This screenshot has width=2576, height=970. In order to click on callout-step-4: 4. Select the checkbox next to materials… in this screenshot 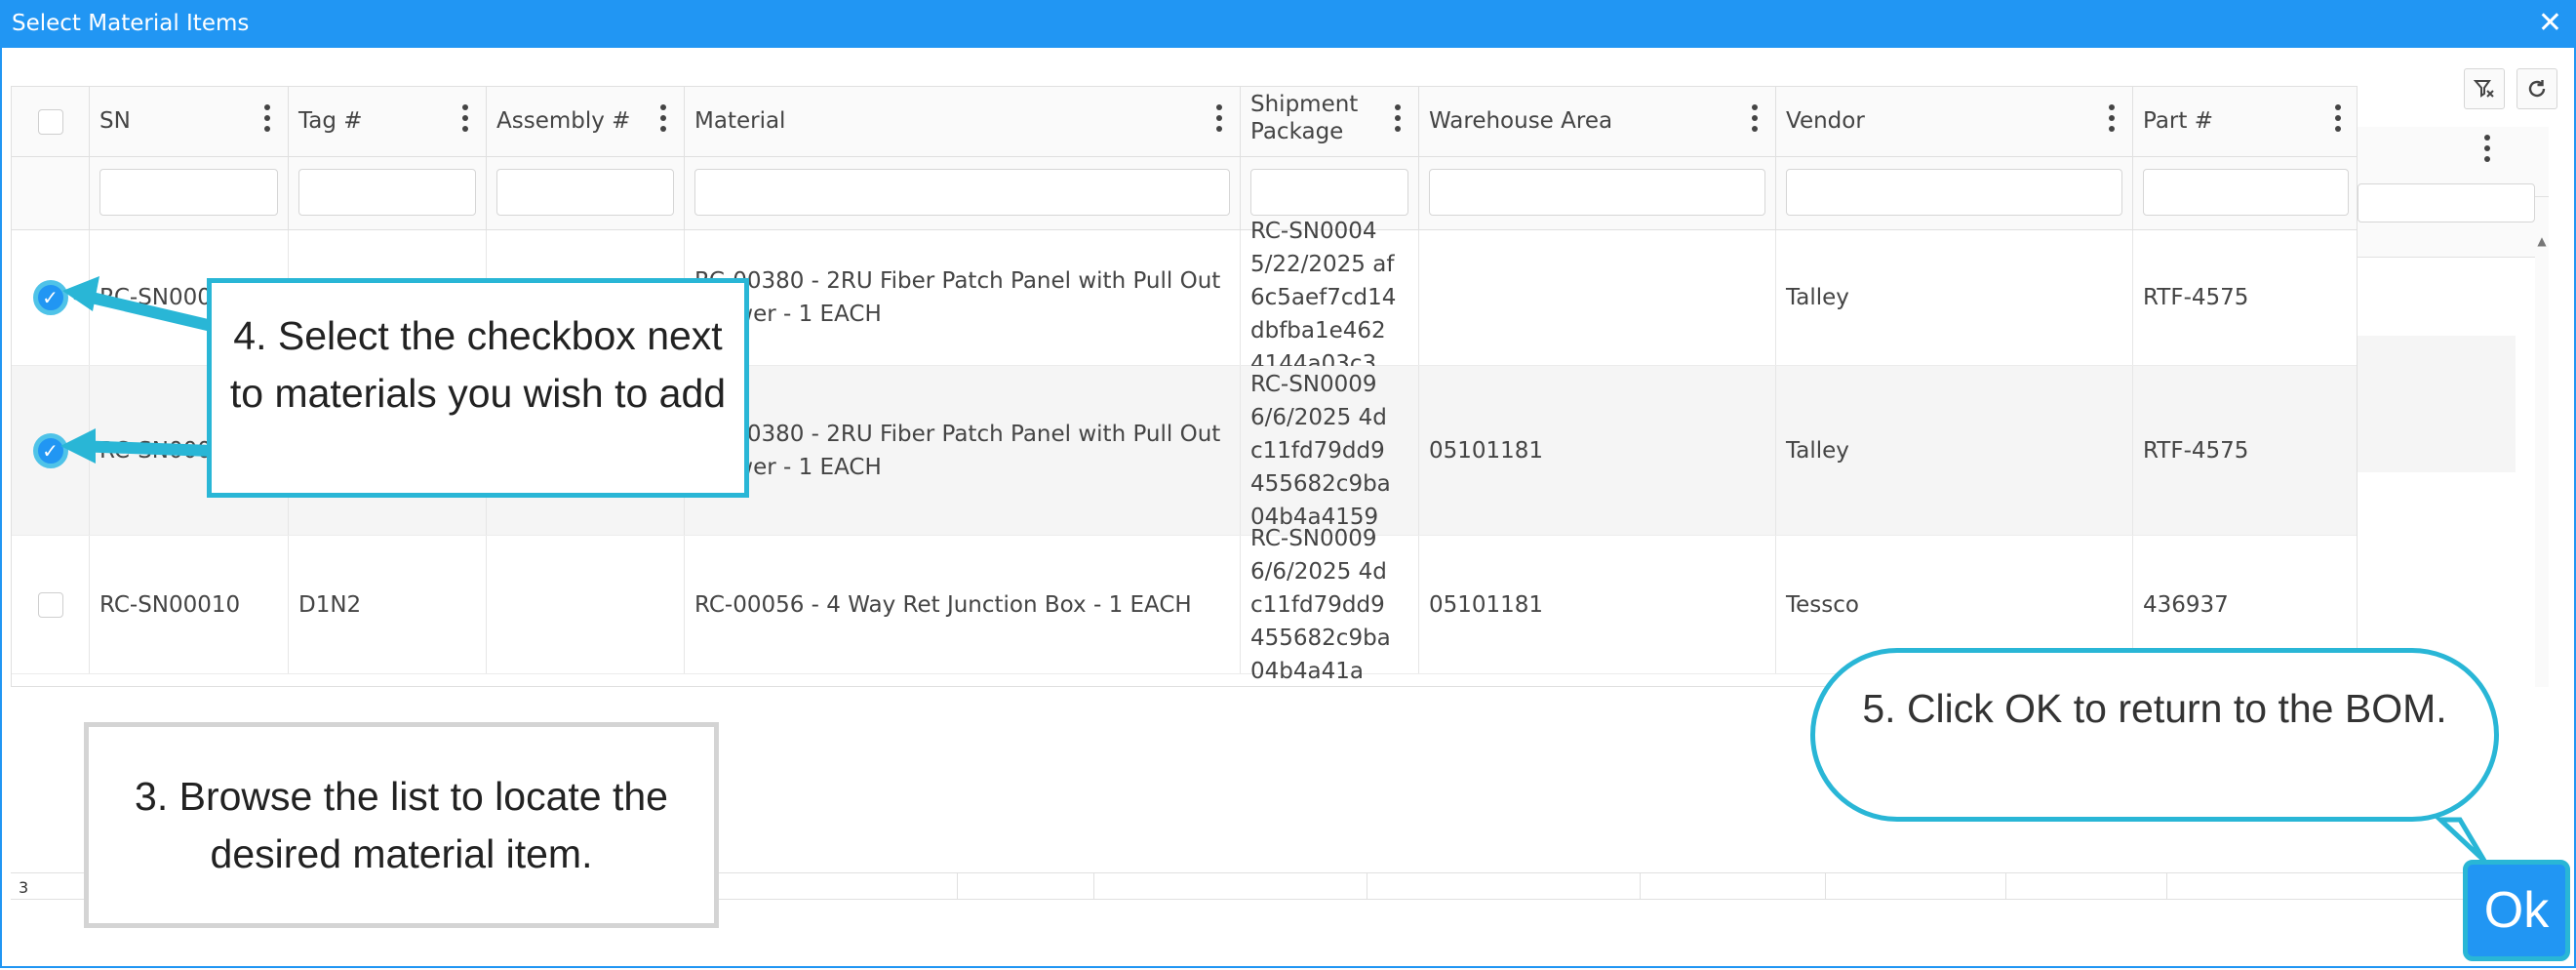, I will do `click(478, 388)`.